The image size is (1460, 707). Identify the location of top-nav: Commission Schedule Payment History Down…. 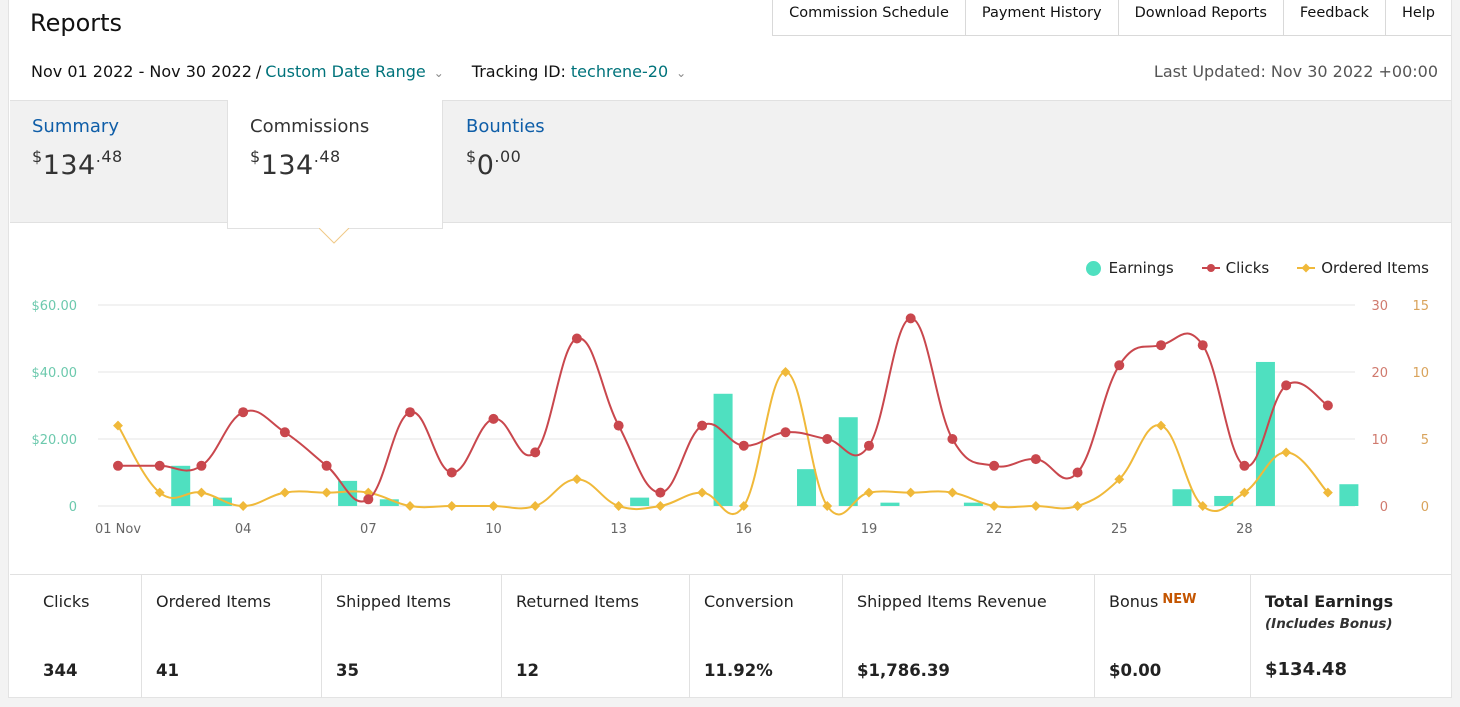
(1111, 18).